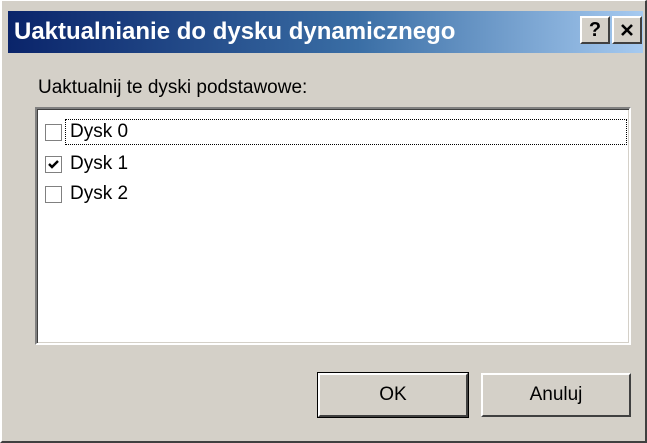  Describe the element at coordinates (393, 395) in the screenshot. I see `ok-button: OK` at that location.